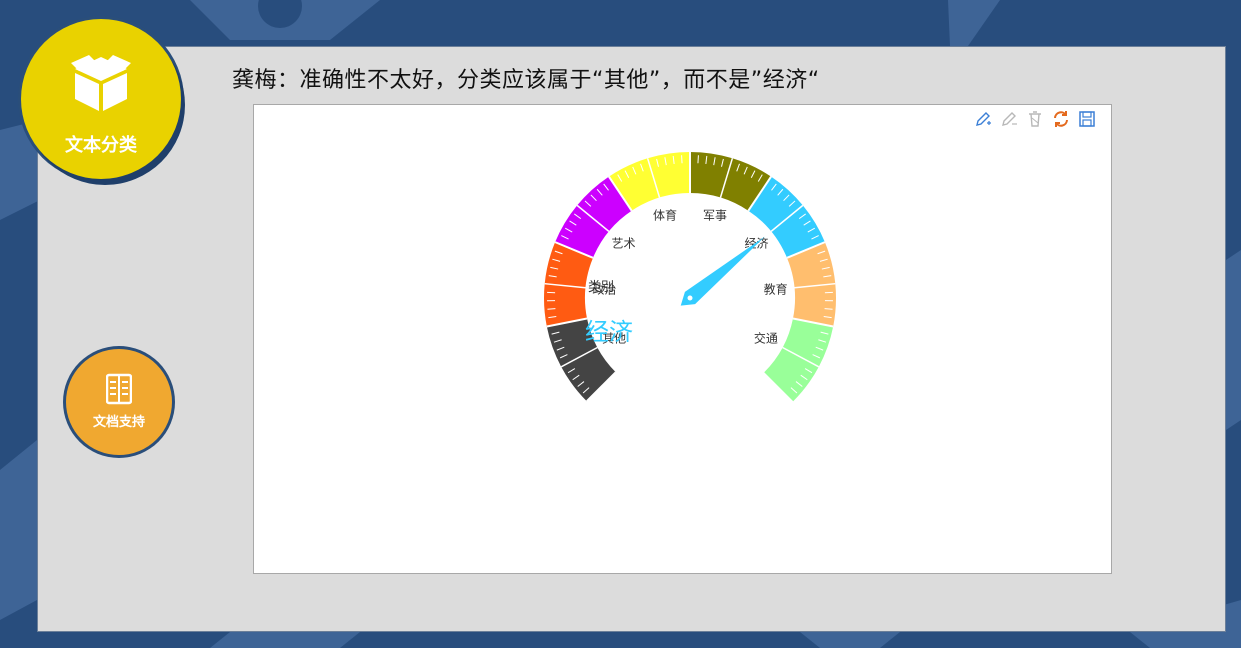 The width and height of the screenshot is (1241, 648). Describe the element at coordinates (119, 389) in the screenshot. I see `book-icon` at that location.